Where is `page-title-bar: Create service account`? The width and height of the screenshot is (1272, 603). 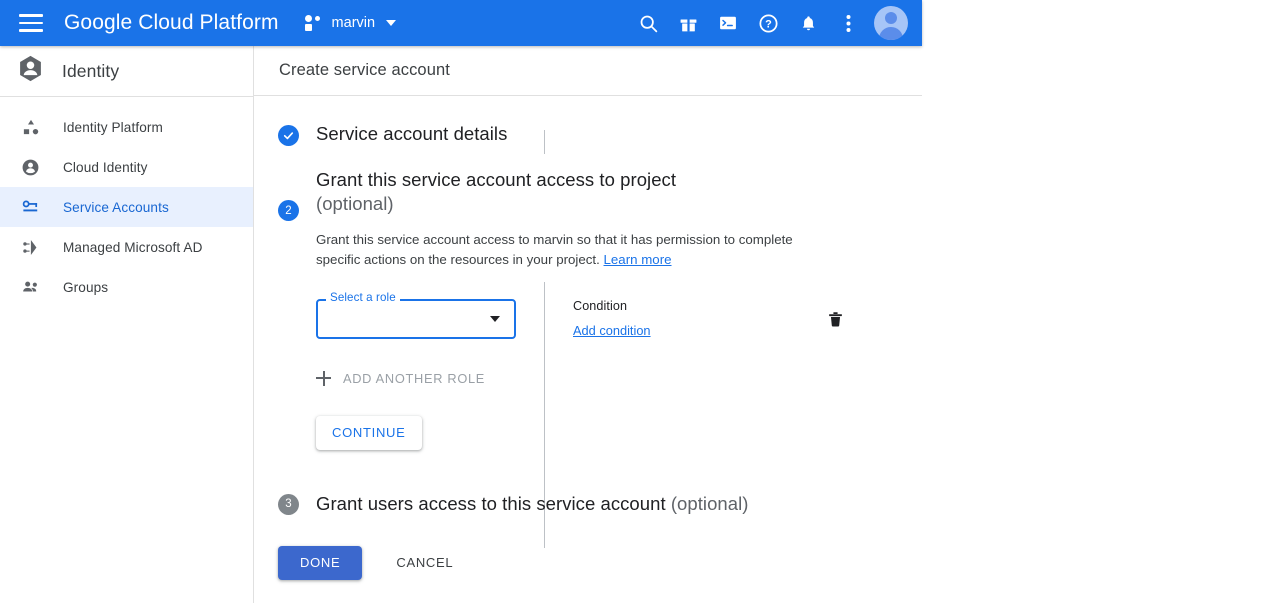 page-title-bar: Create service account is located at coordinates (588, 71).